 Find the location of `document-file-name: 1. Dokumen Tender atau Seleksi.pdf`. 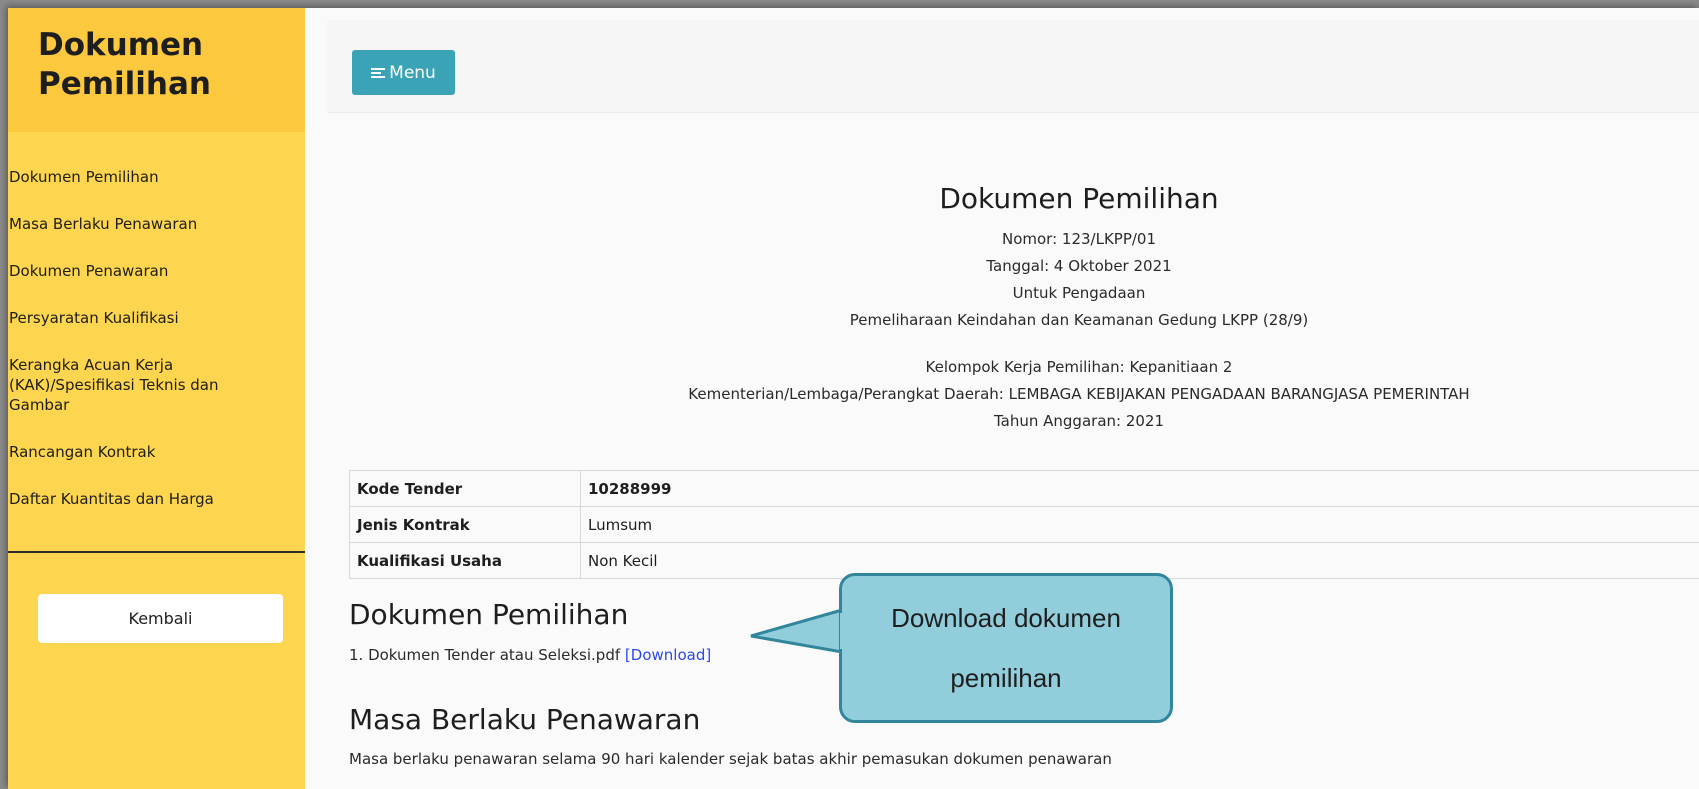

document-file-name: 1. Dokumen Tender atau Seleksi.pdf is located at coordinates (485, 655).